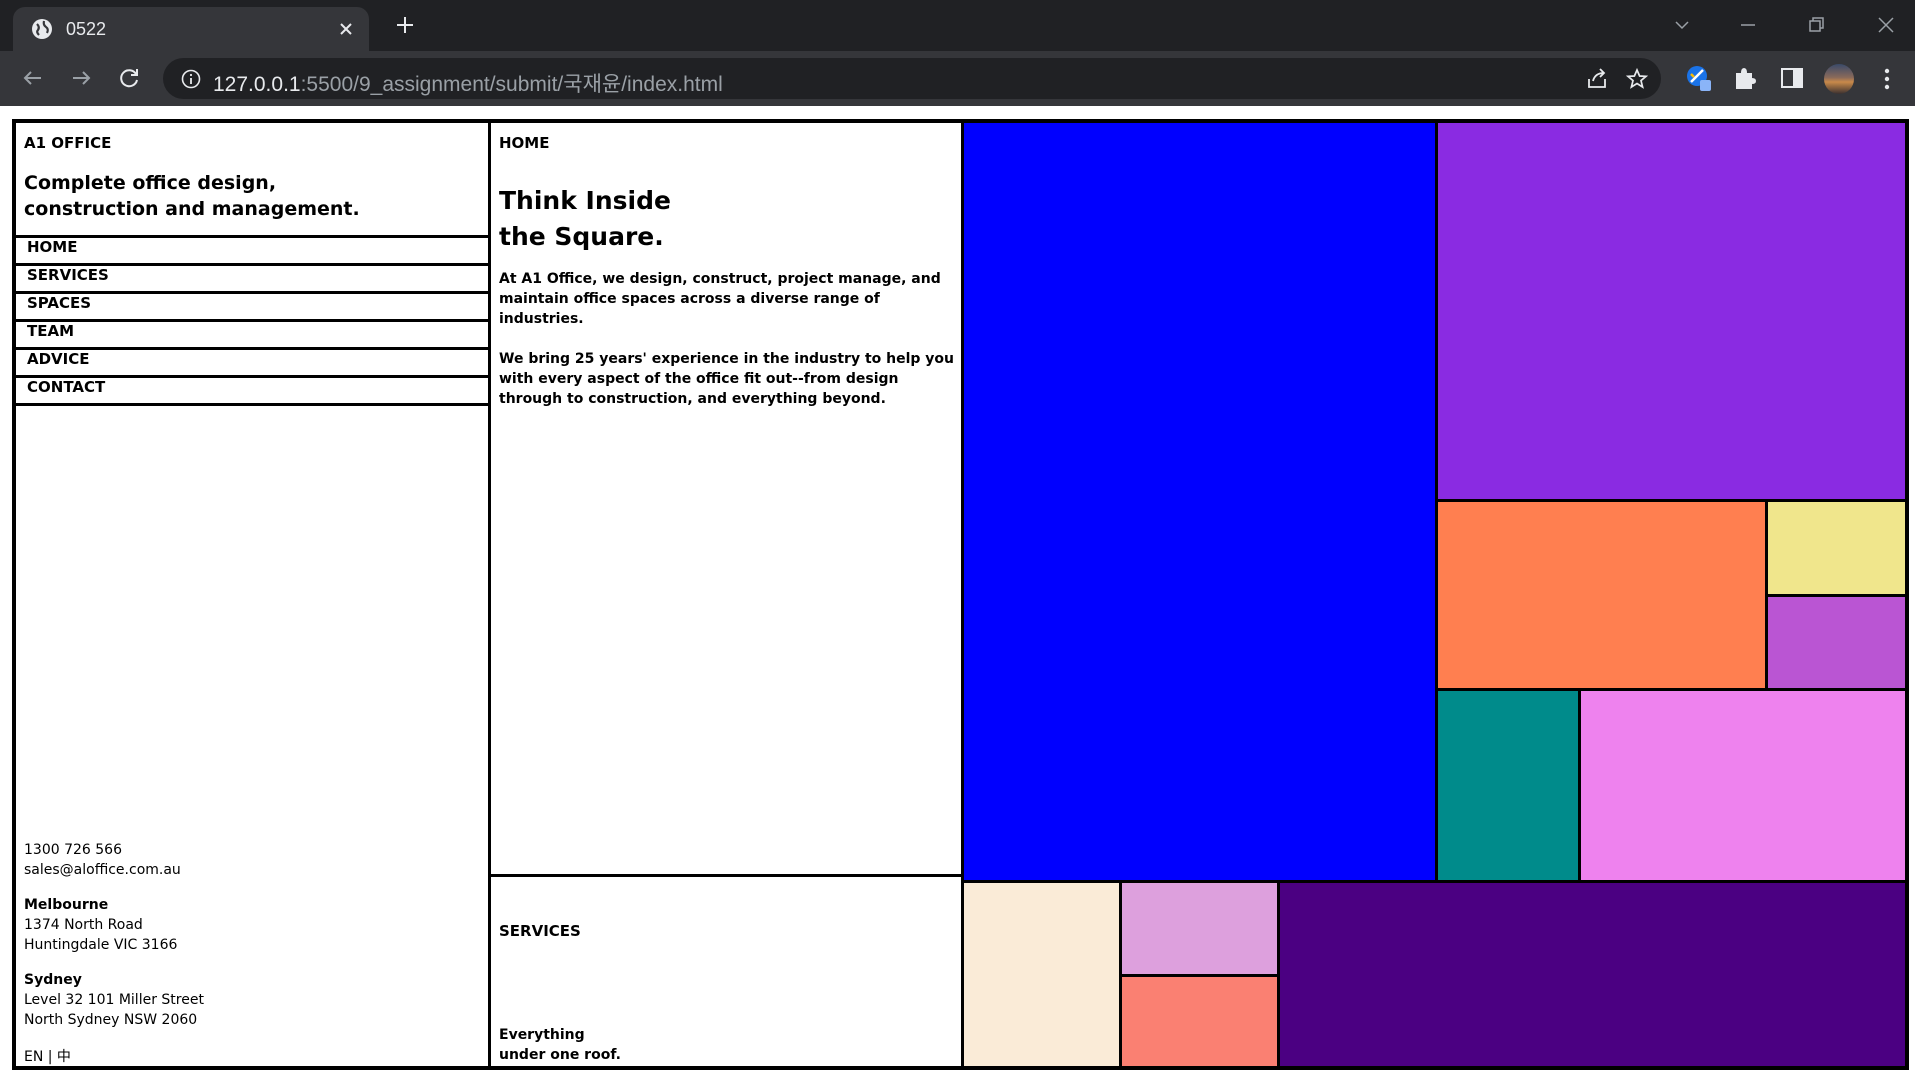 The width and height of the screenshot is (1915, 1080). What do you see at coordinates (1816, 25) in the screenshot?
I see `restore-icon` at bounding box center [1816, 25].